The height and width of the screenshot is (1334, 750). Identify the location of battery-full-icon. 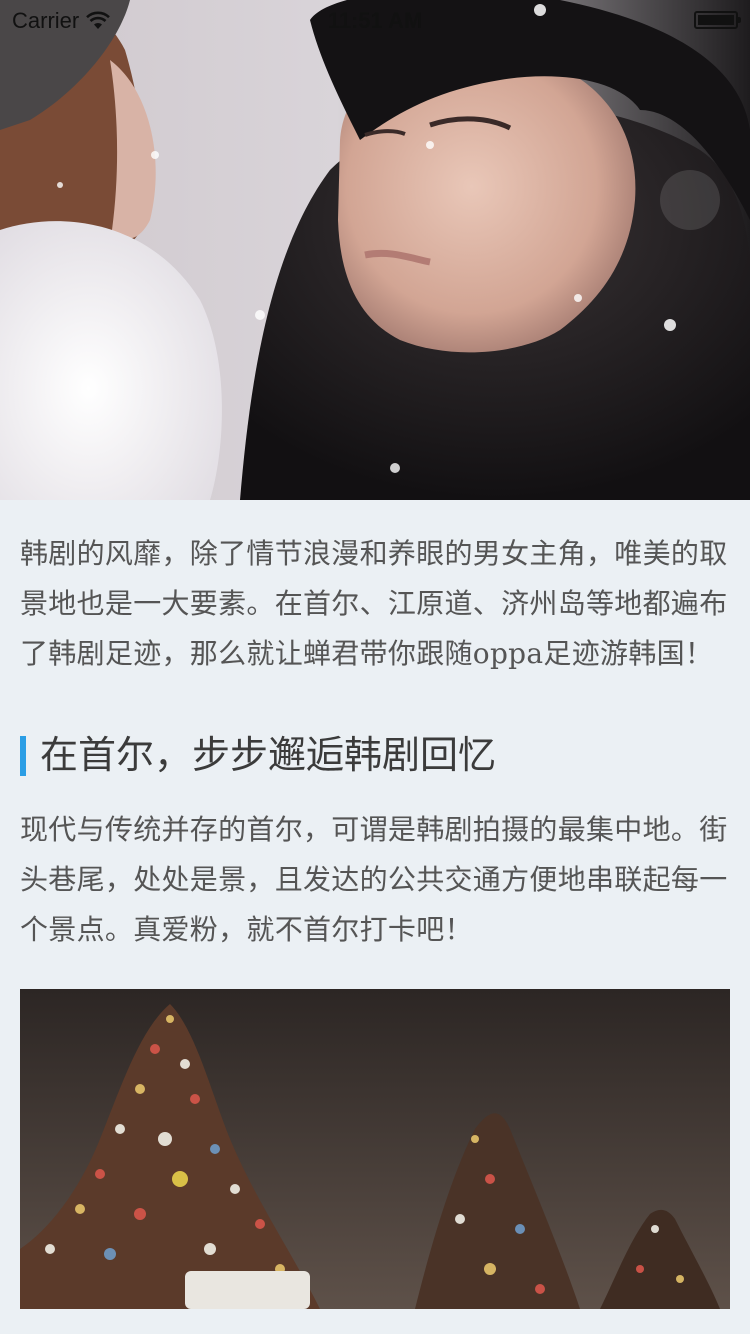
(717, 20).